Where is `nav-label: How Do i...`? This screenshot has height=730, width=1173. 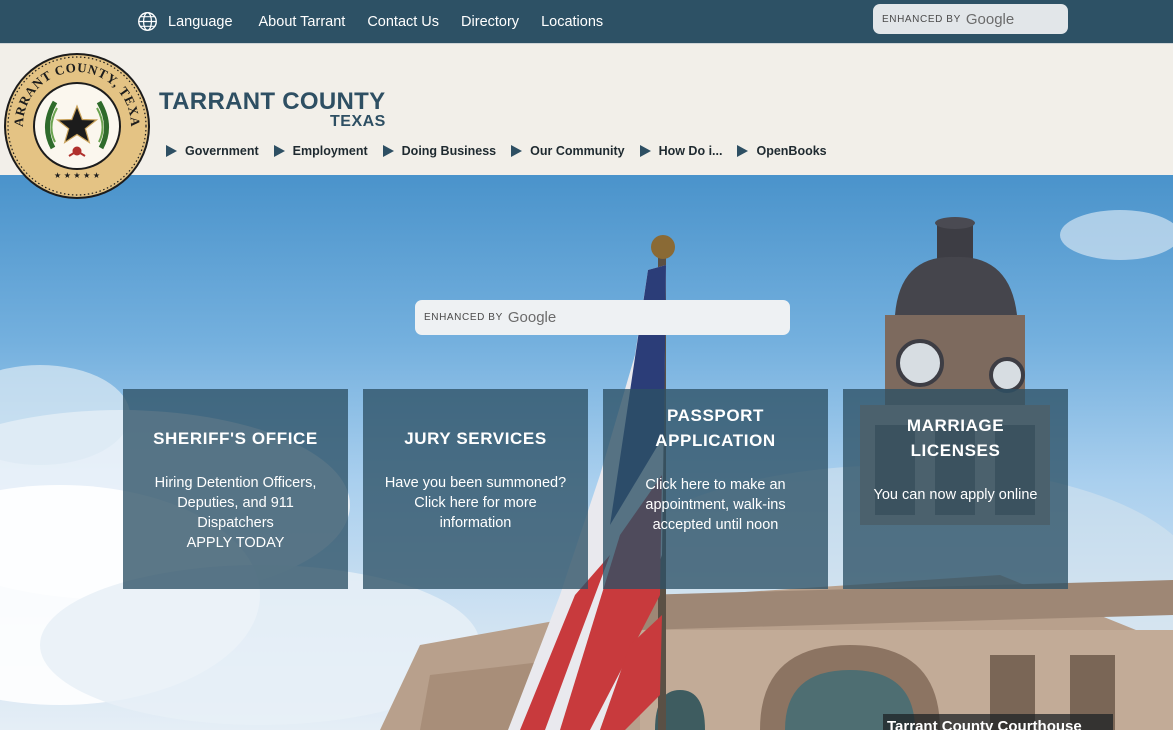 nav-label: How Do i... is located at coordinates (690, 151).